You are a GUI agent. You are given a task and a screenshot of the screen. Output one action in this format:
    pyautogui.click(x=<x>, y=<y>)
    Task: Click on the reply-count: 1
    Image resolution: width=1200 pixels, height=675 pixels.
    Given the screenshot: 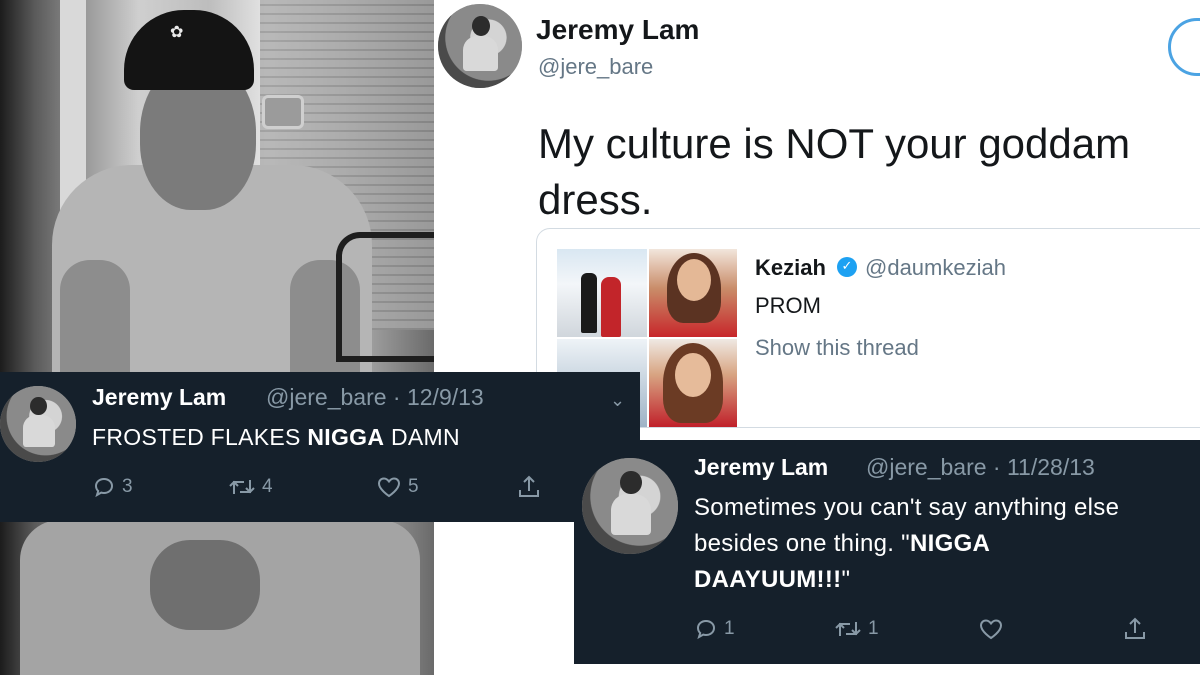 What is the action you would take?
    pyautogui.click(x=729, y=628)
    